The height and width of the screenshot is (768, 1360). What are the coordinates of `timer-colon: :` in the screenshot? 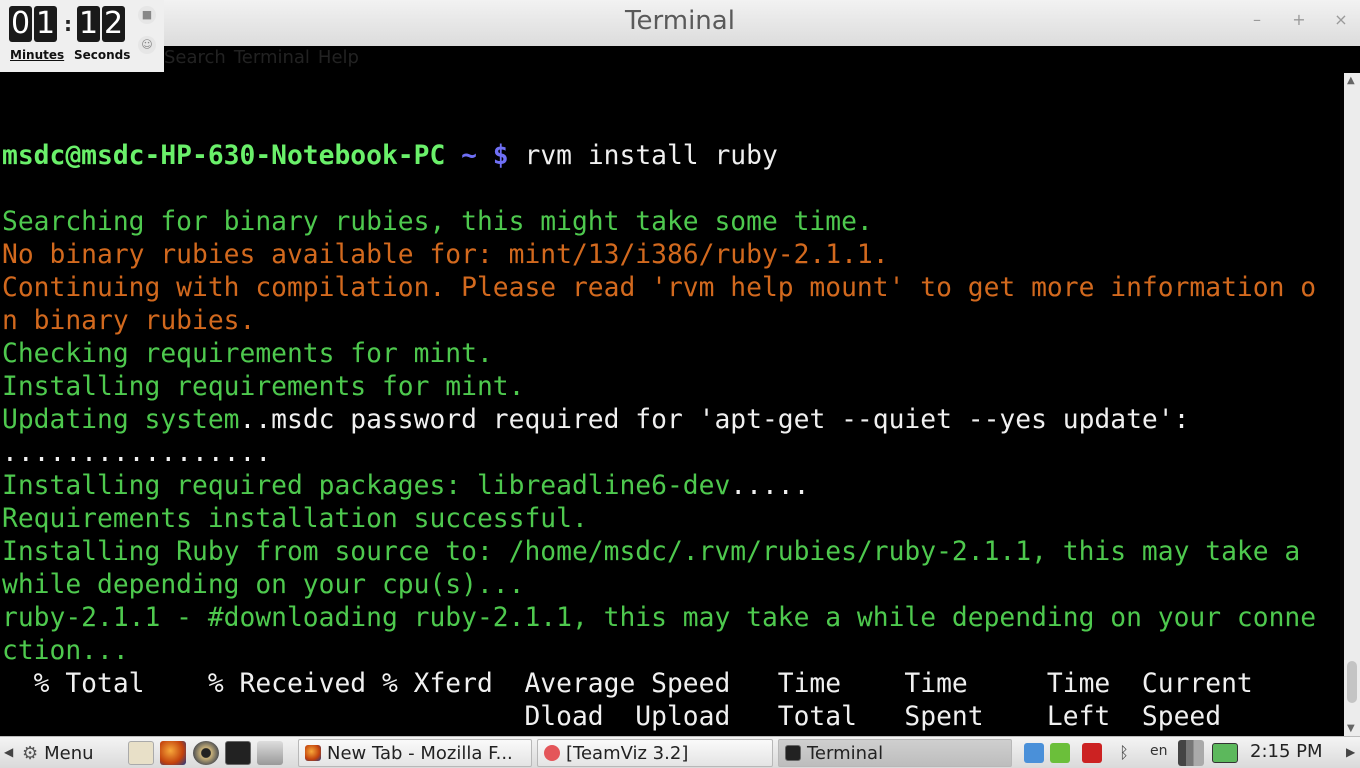 It's located at (68, 24).